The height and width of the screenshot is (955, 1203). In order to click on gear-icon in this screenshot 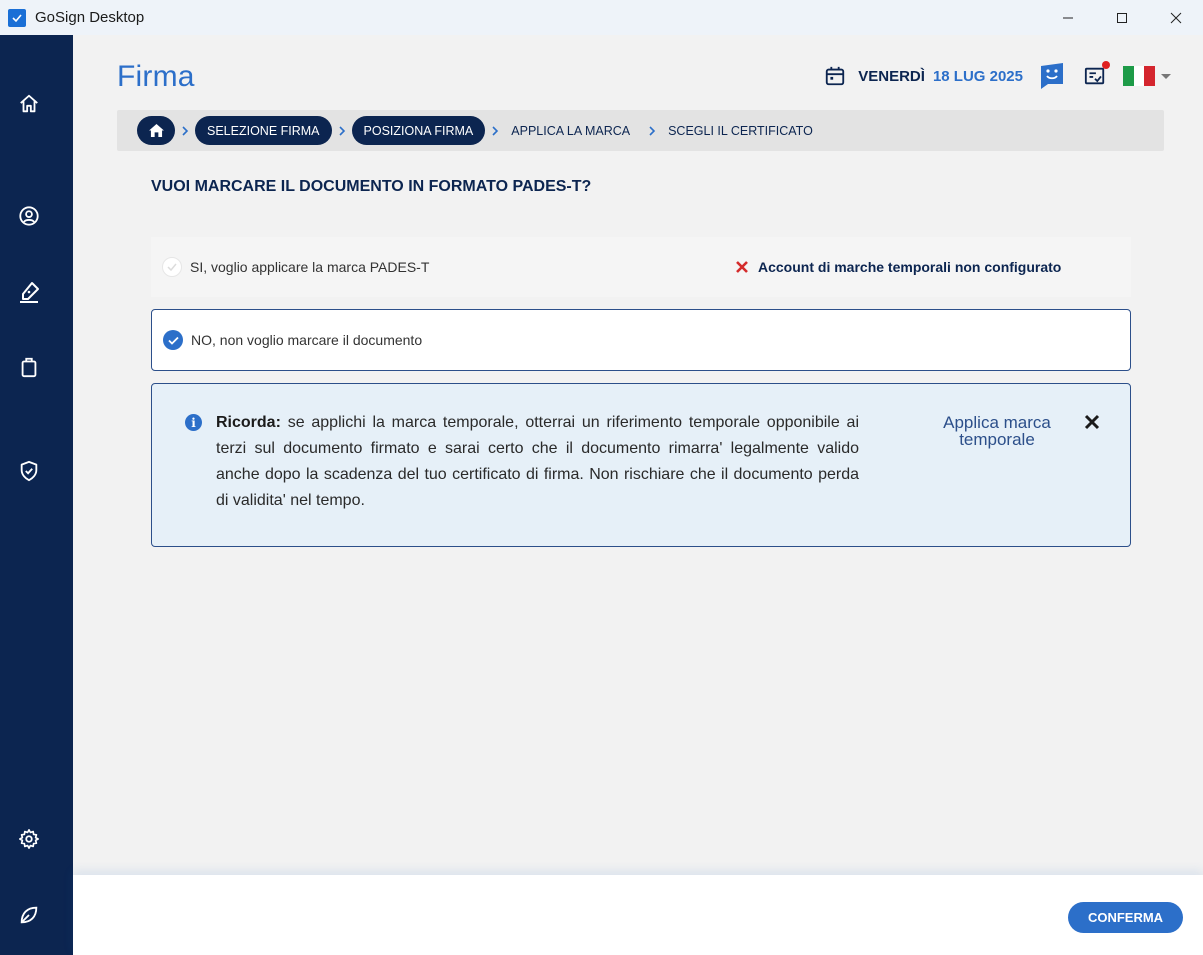, I will do `click(29, 839)`.